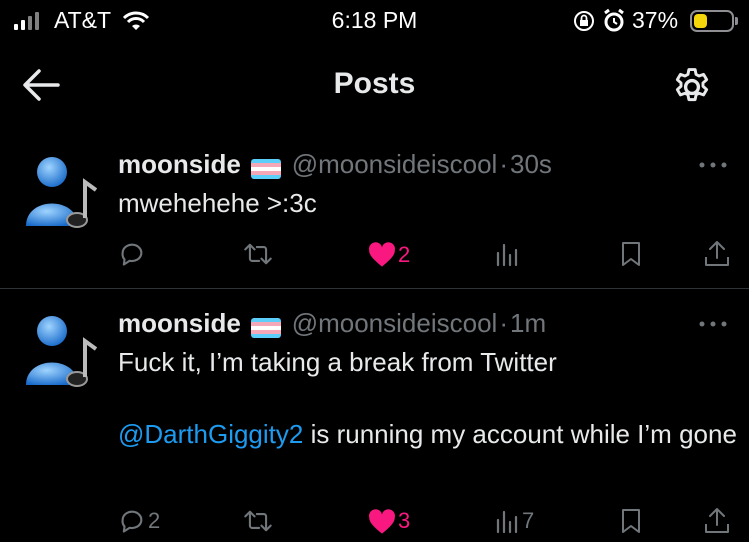 The height and width of the screenshot is (542, 749). Describe the element at coordinates (528, 323) in the screenshot. I see `post-timestamp: 1m` at that location.